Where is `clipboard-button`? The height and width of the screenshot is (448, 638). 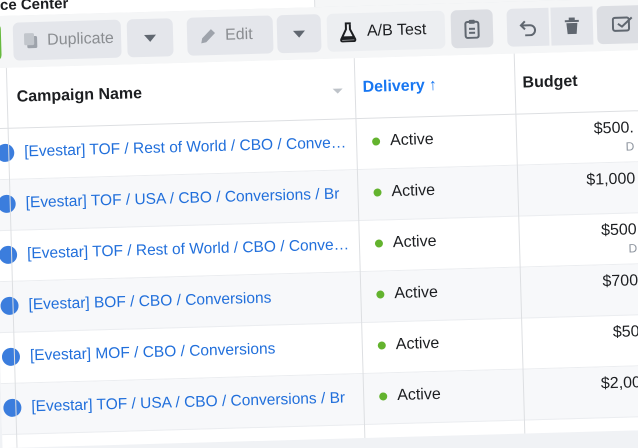
clipboard-button is located at coordinates (472, 29).